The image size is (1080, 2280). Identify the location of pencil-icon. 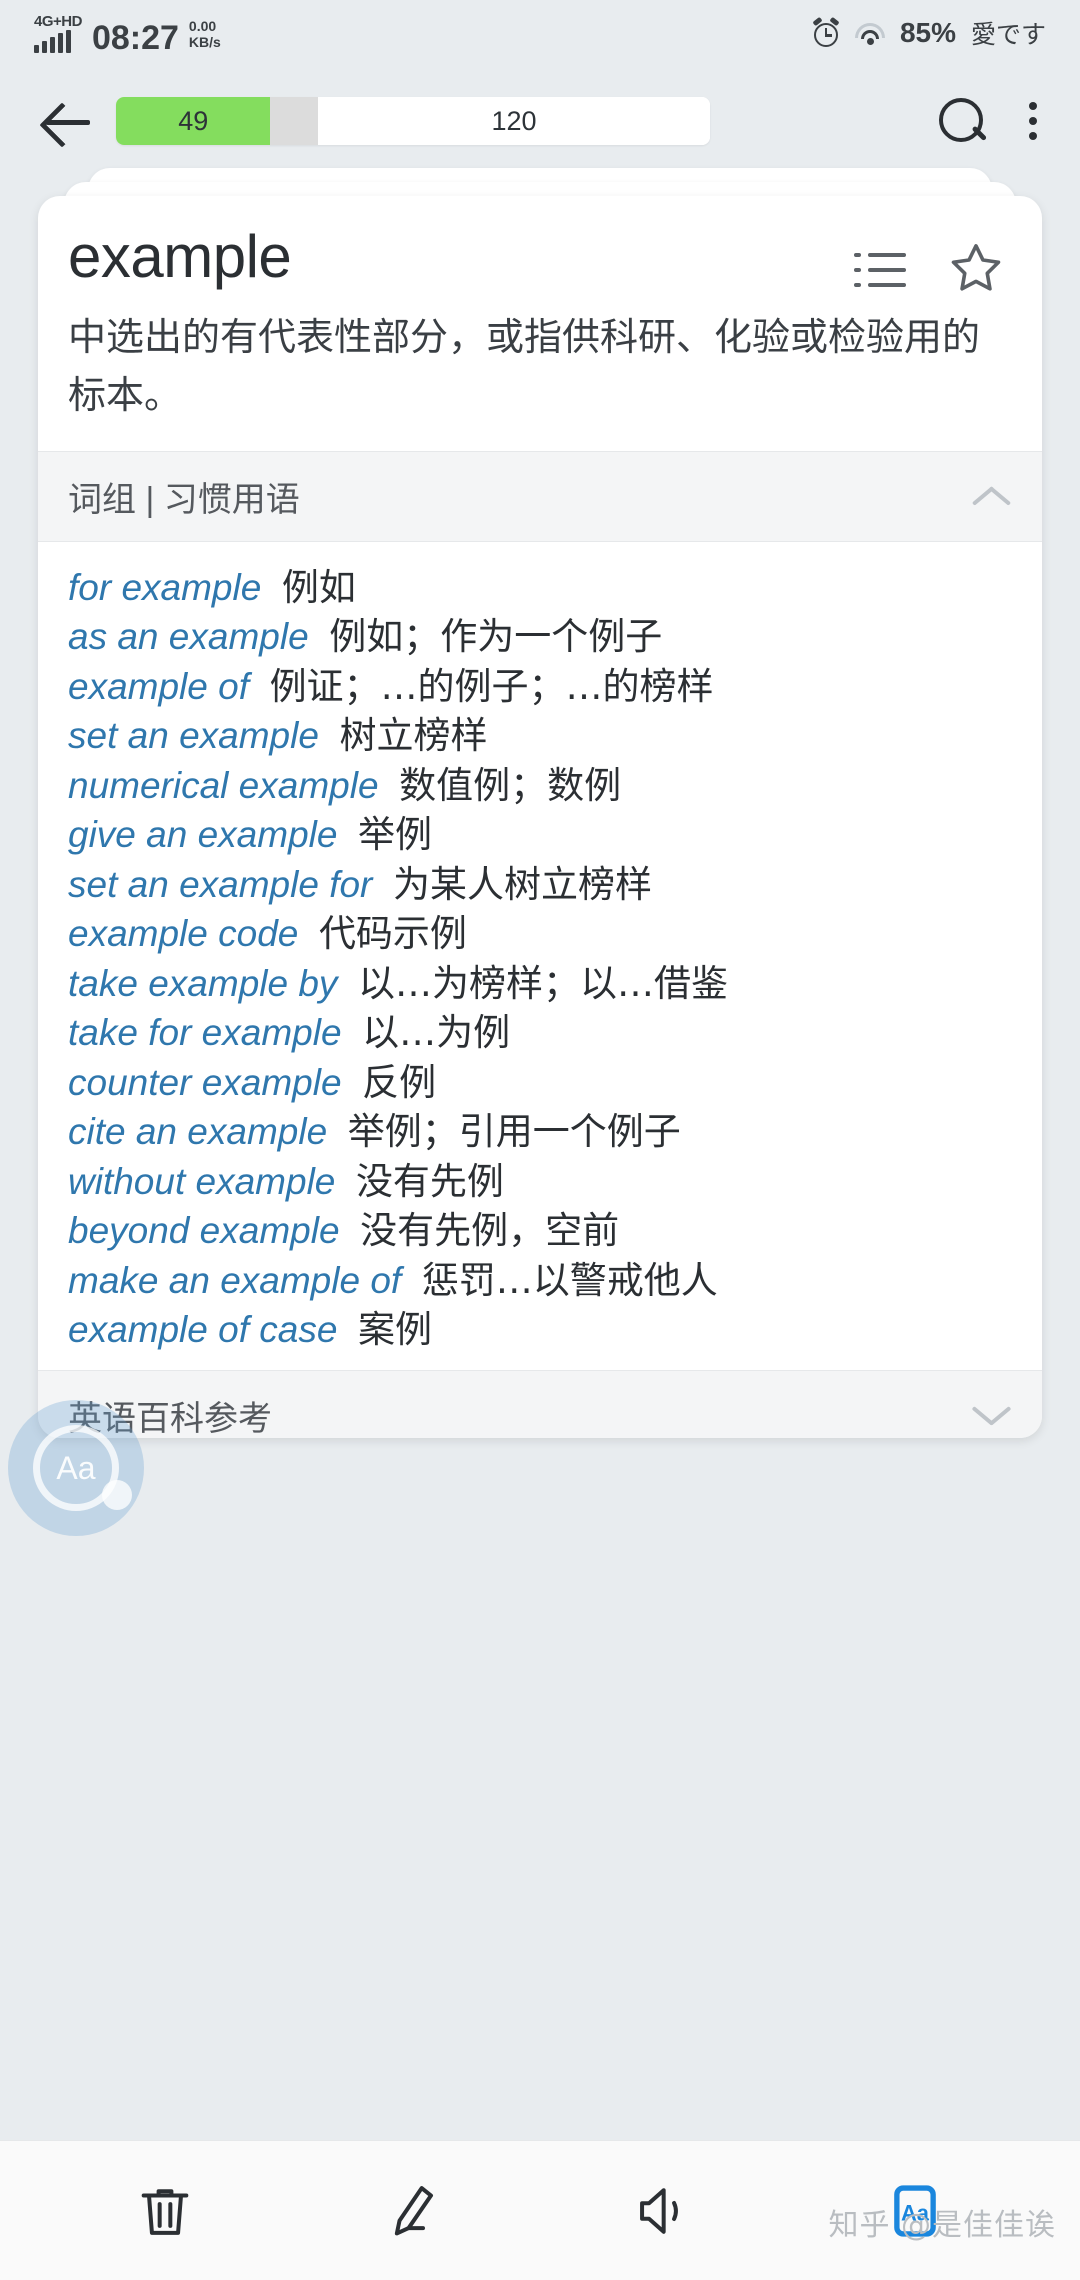
(415, 2211).